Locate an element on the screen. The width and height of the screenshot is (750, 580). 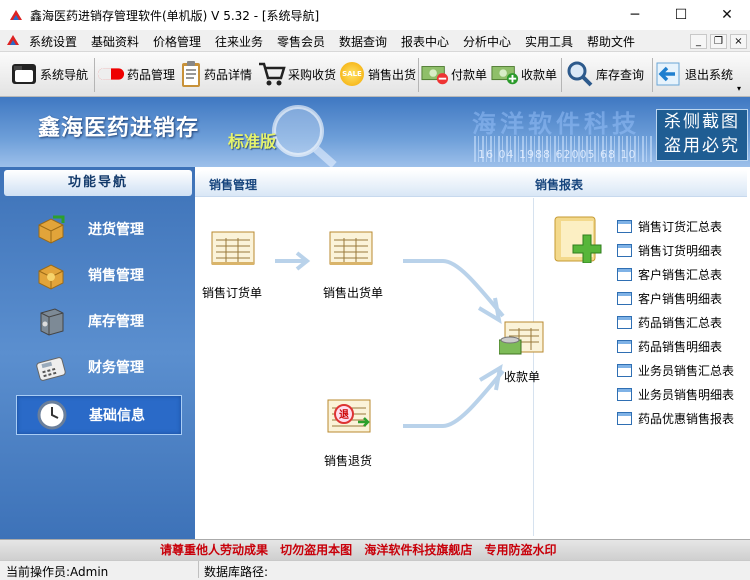
toolbar-stock-query-button: 库存查询 is located at coordinates (605, 74).